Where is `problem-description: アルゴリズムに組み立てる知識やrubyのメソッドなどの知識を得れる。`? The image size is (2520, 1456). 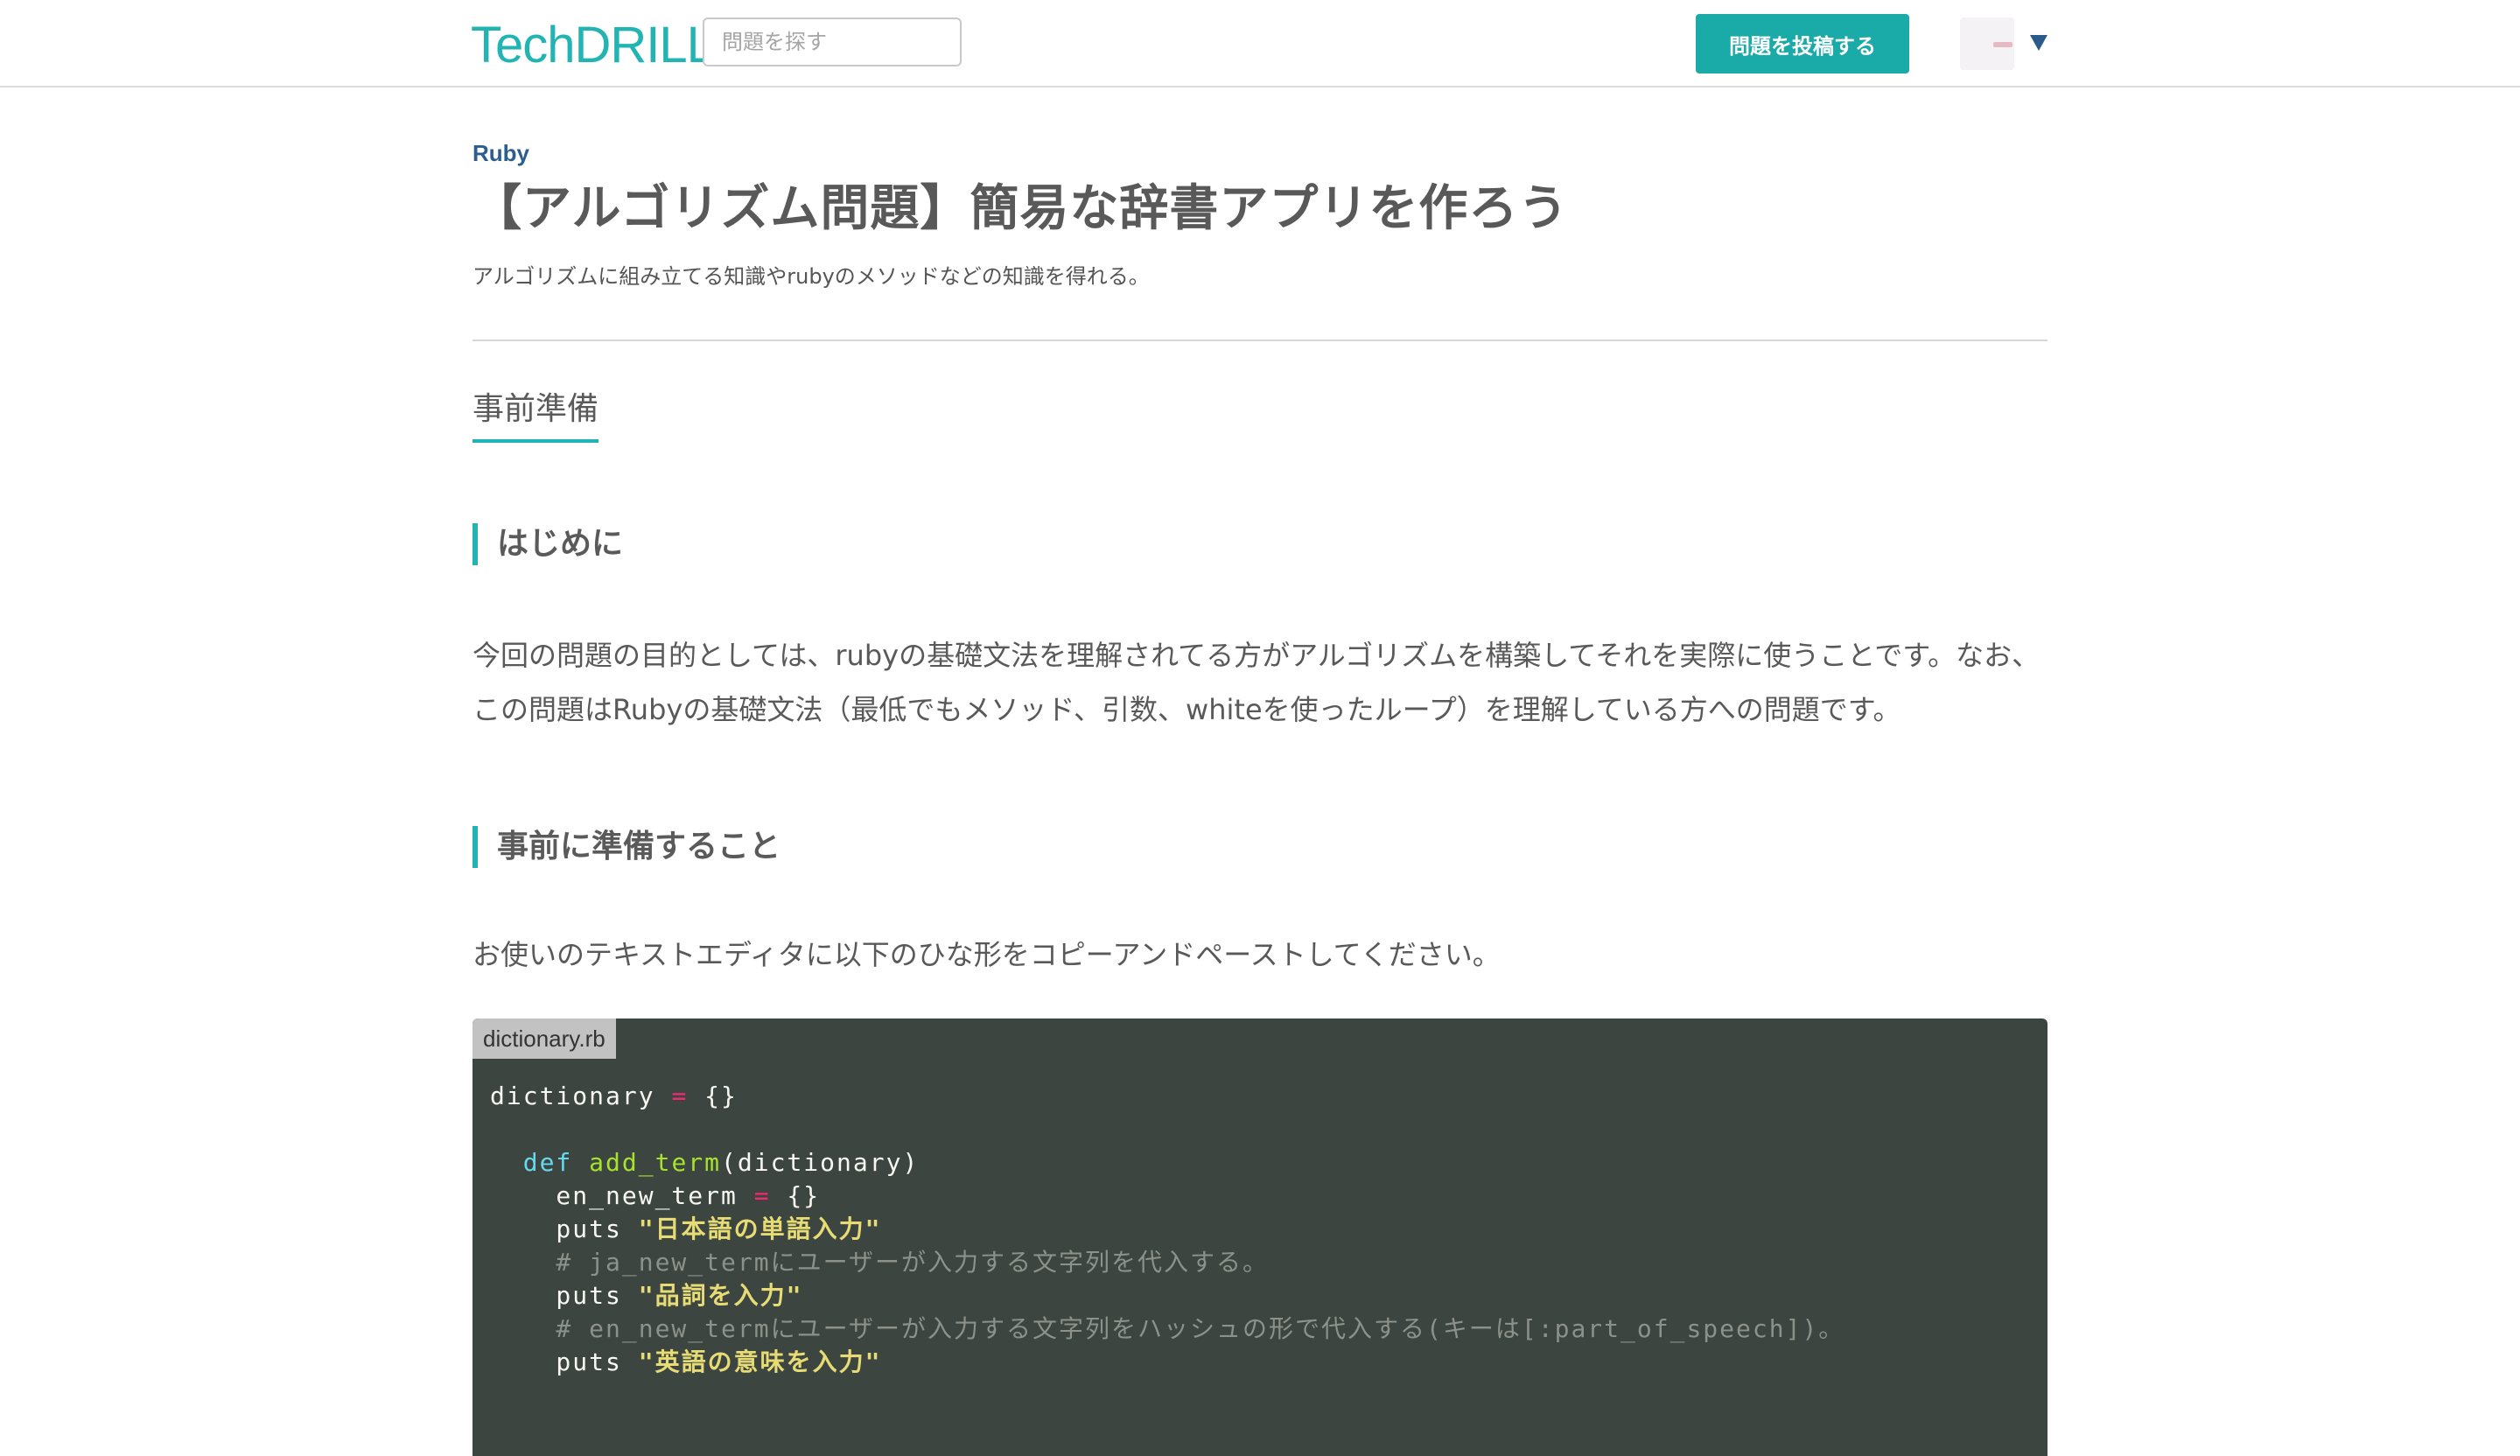 problem-description: アルゴリズムに組み立てる知識やrubyのメソッドなどの知識を得れる。 is located at coordinates (811, 276).